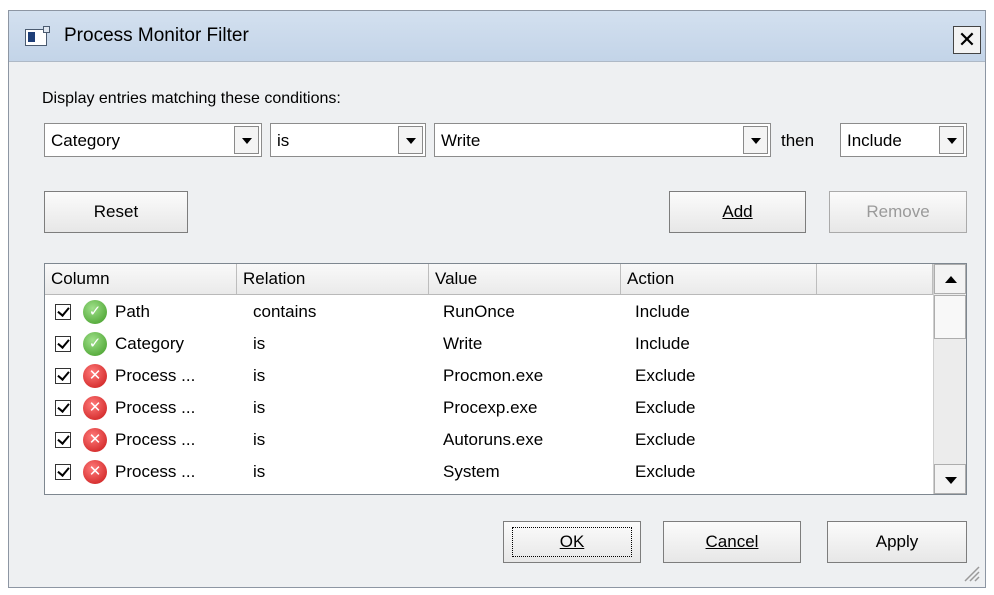 Image resolution: width=994 pixels, height=595 pixels. Describe the element at coordinates (602, 140) in the screenshot. I see `value-select: Write` at that location.